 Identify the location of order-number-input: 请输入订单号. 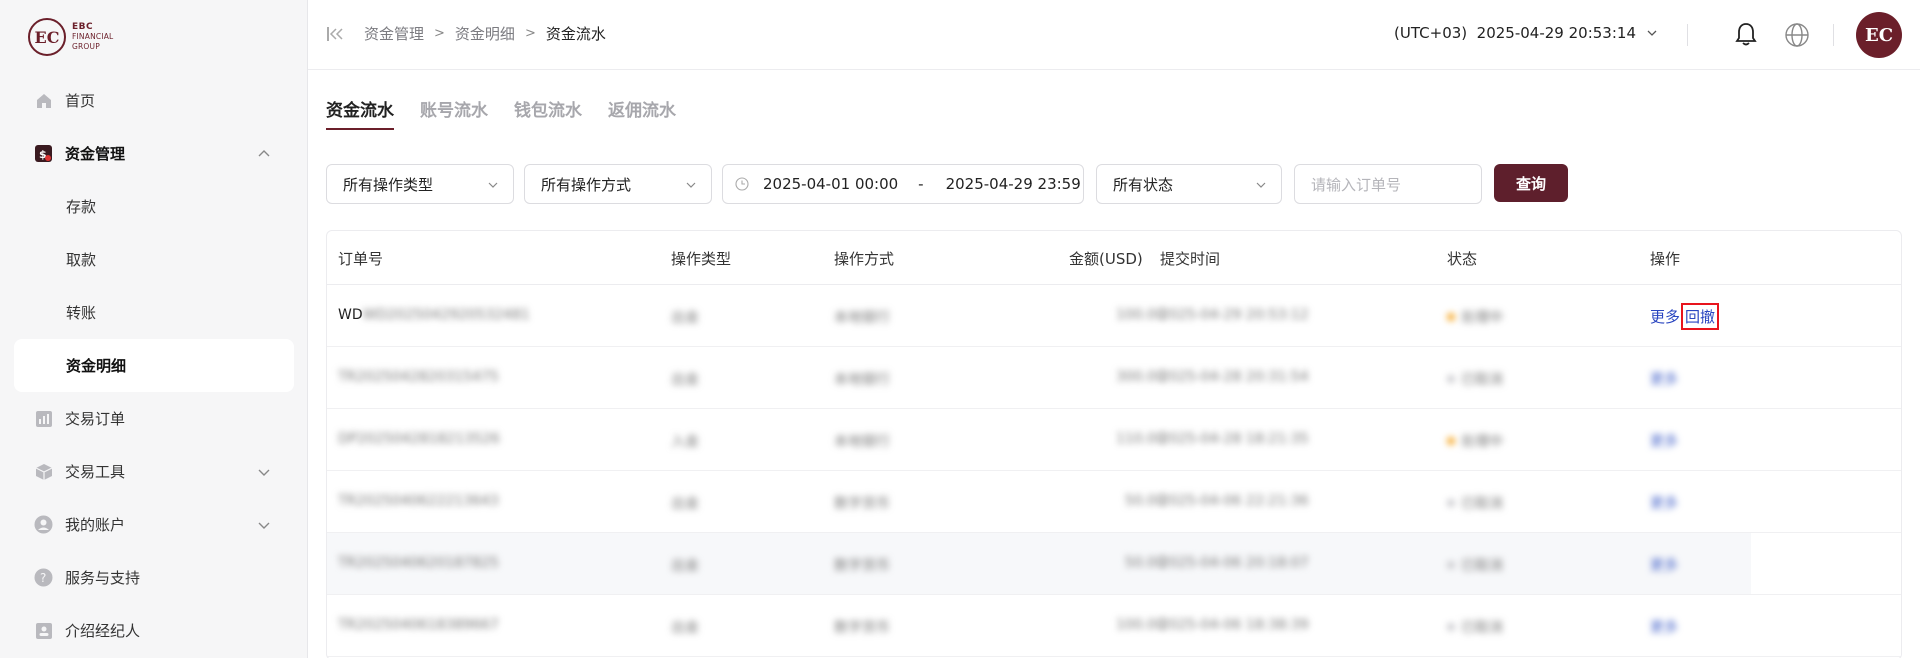
(1388, 184).